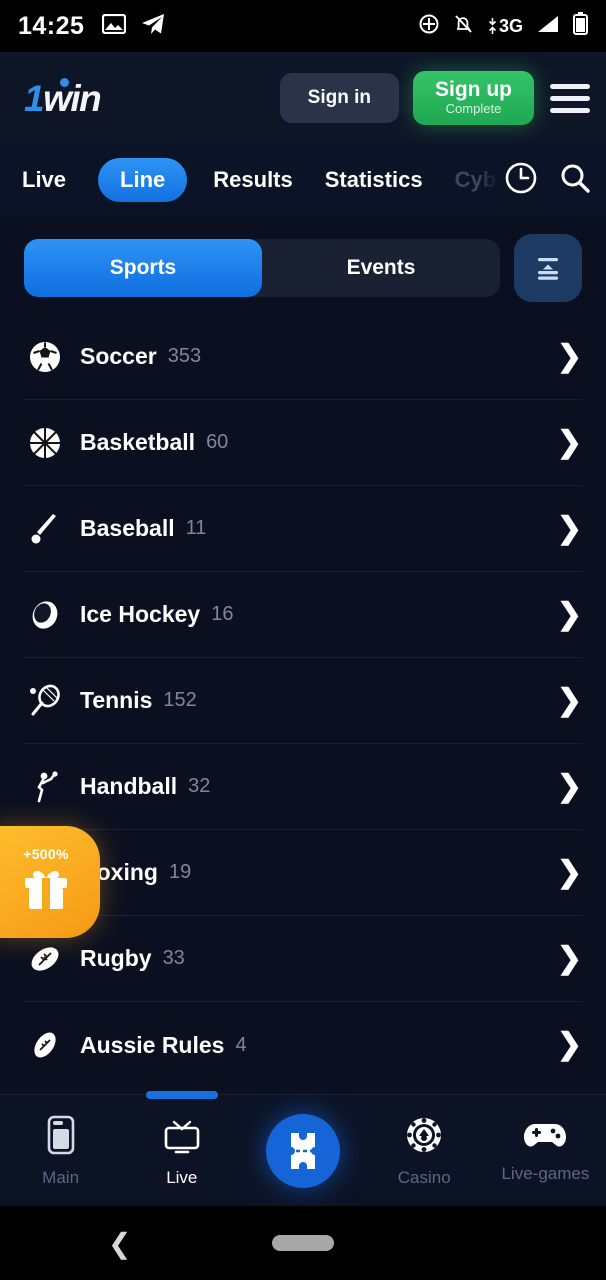 This screenshot has height=1280, width=606. I want to click on sport-name: Basketball, so click(138, 442).